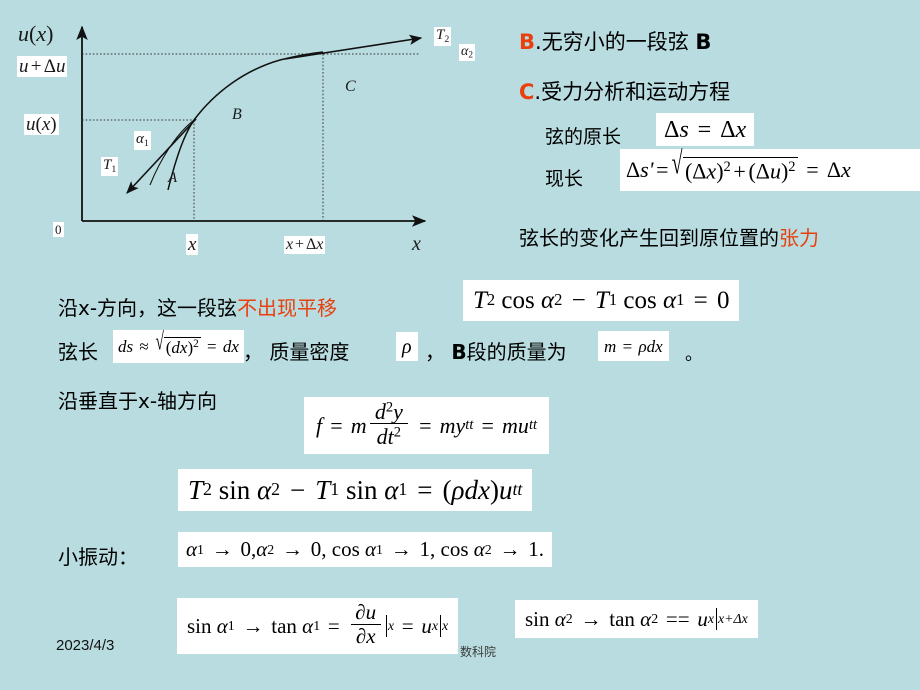 This screenshot has height=690, width=920. I want to click on original-length-label: 弦的原长, so click(583, 135).